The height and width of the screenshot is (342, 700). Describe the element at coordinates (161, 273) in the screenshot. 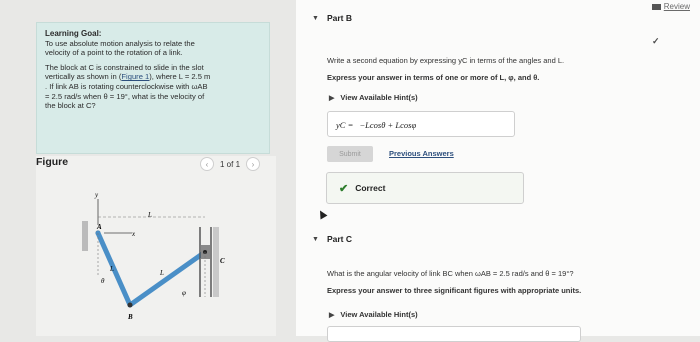

I see `link-BC-label: L` at that location.